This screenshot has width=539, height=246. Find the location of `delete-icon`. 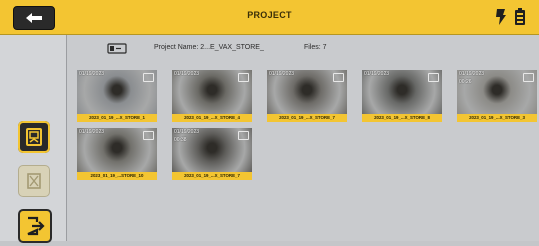

delete-icon is located at coordinates (34, 181).